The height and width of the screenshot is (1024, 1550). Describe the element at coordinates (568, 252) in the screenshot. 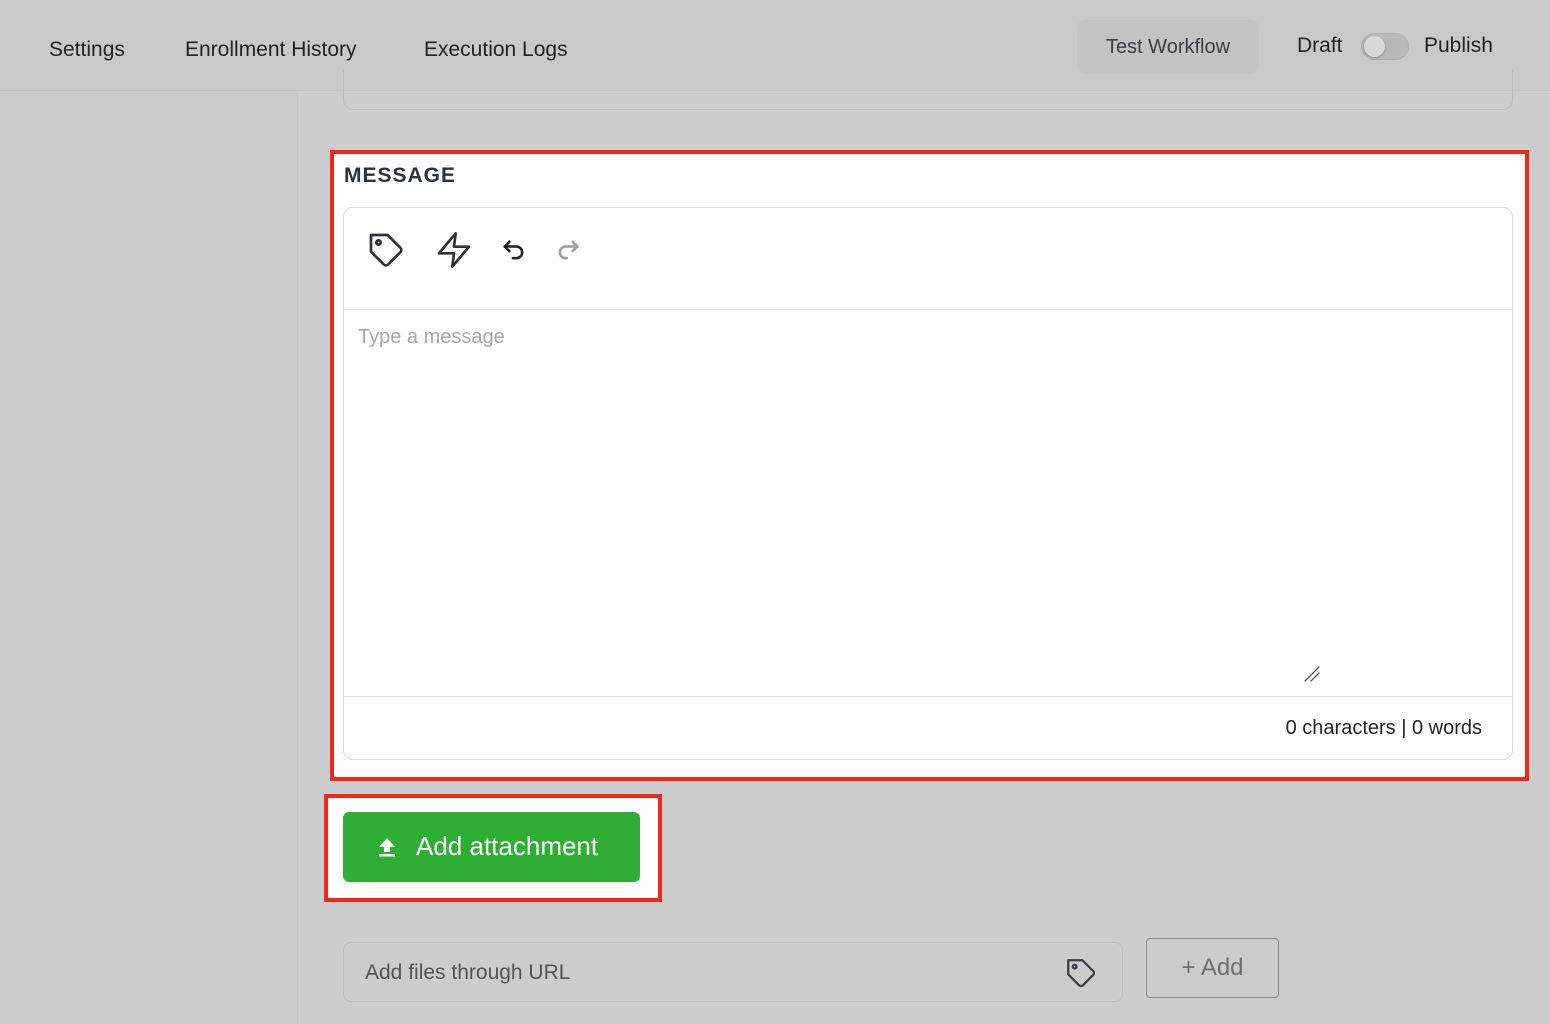

I see `redo-icon` at that location.